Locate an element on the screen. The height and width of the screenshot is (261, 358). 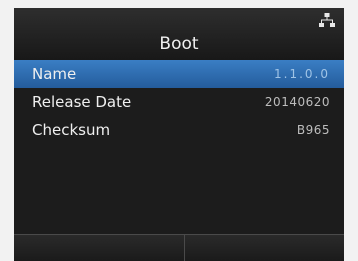
list-item-checksum: Checksum B965 is located at coordinates (179, 130).